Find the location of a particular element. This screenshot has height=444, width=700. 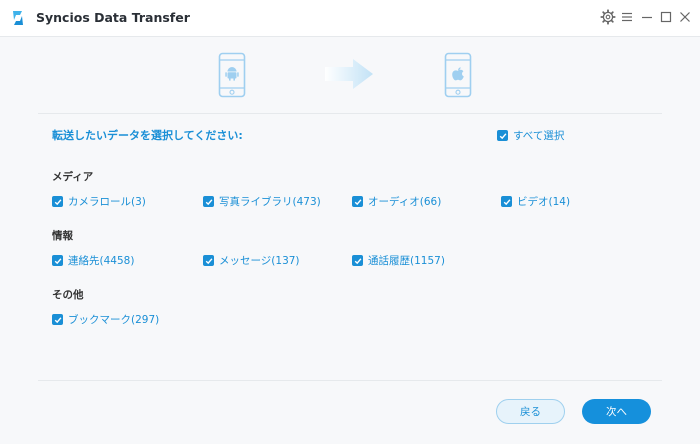

syncios-logo-icon is located at coordinates (18, 18).